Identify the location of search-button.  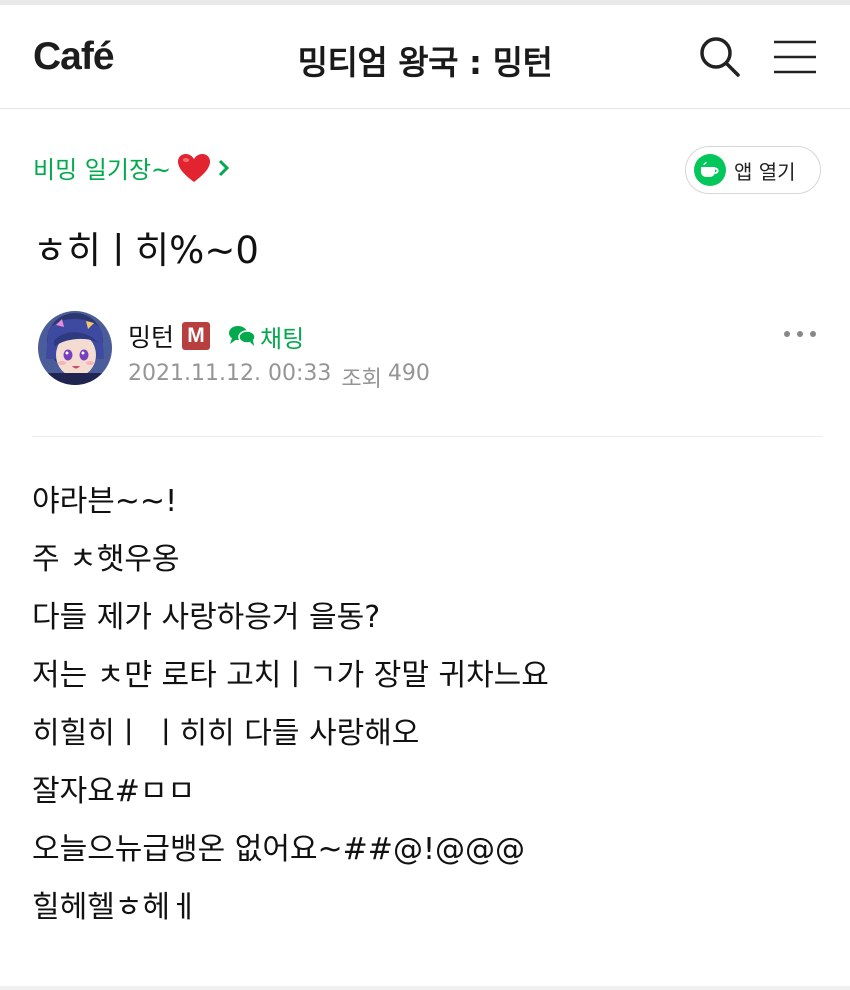
(720, 57).